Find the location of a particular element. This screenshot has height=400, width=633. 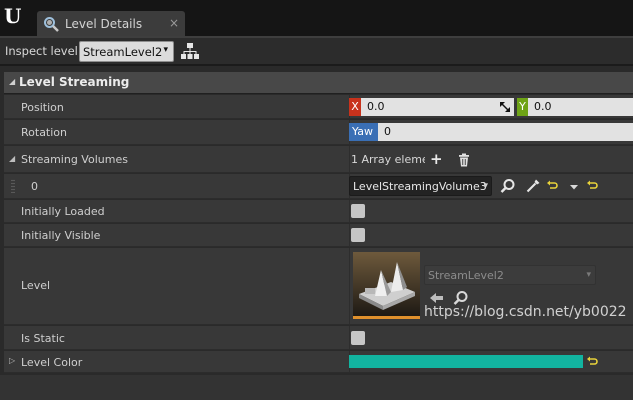

position-y-input: 0.0 is located at coordinates (580, 107).